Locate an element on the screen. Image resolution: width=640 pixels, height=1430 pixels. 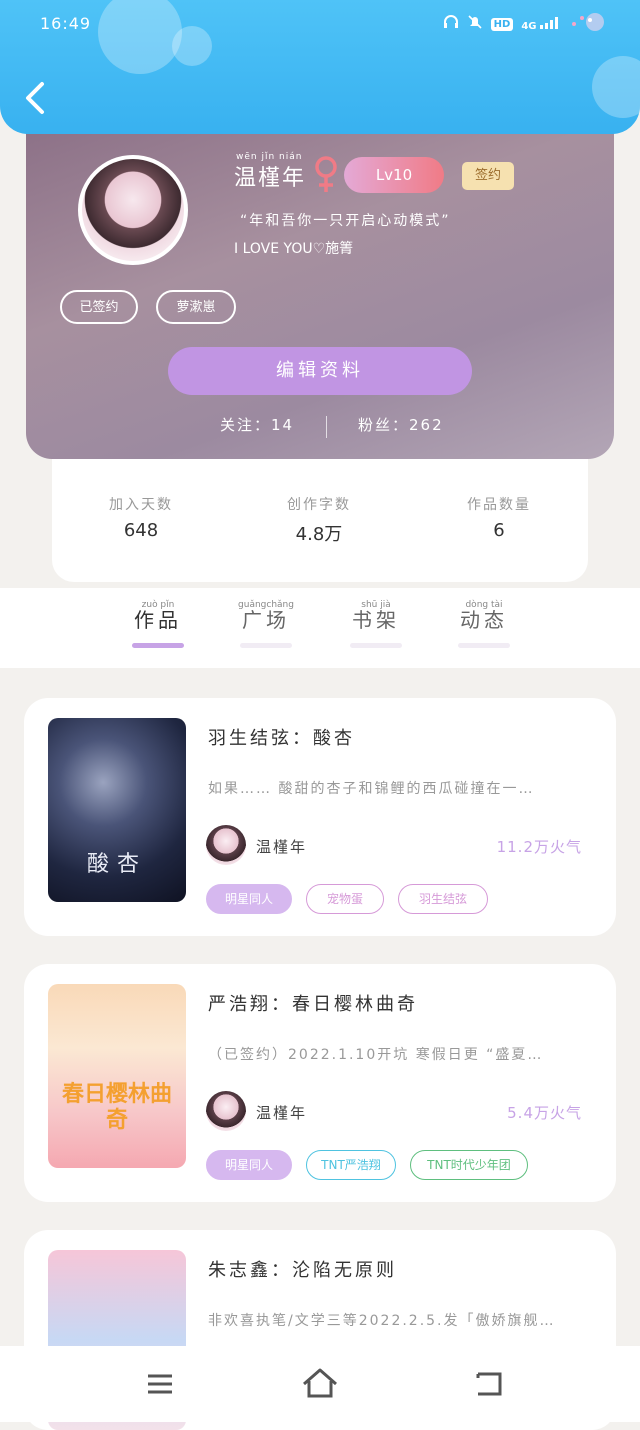
tab-pinyin: shū jià is located at coordinates (376, 605).